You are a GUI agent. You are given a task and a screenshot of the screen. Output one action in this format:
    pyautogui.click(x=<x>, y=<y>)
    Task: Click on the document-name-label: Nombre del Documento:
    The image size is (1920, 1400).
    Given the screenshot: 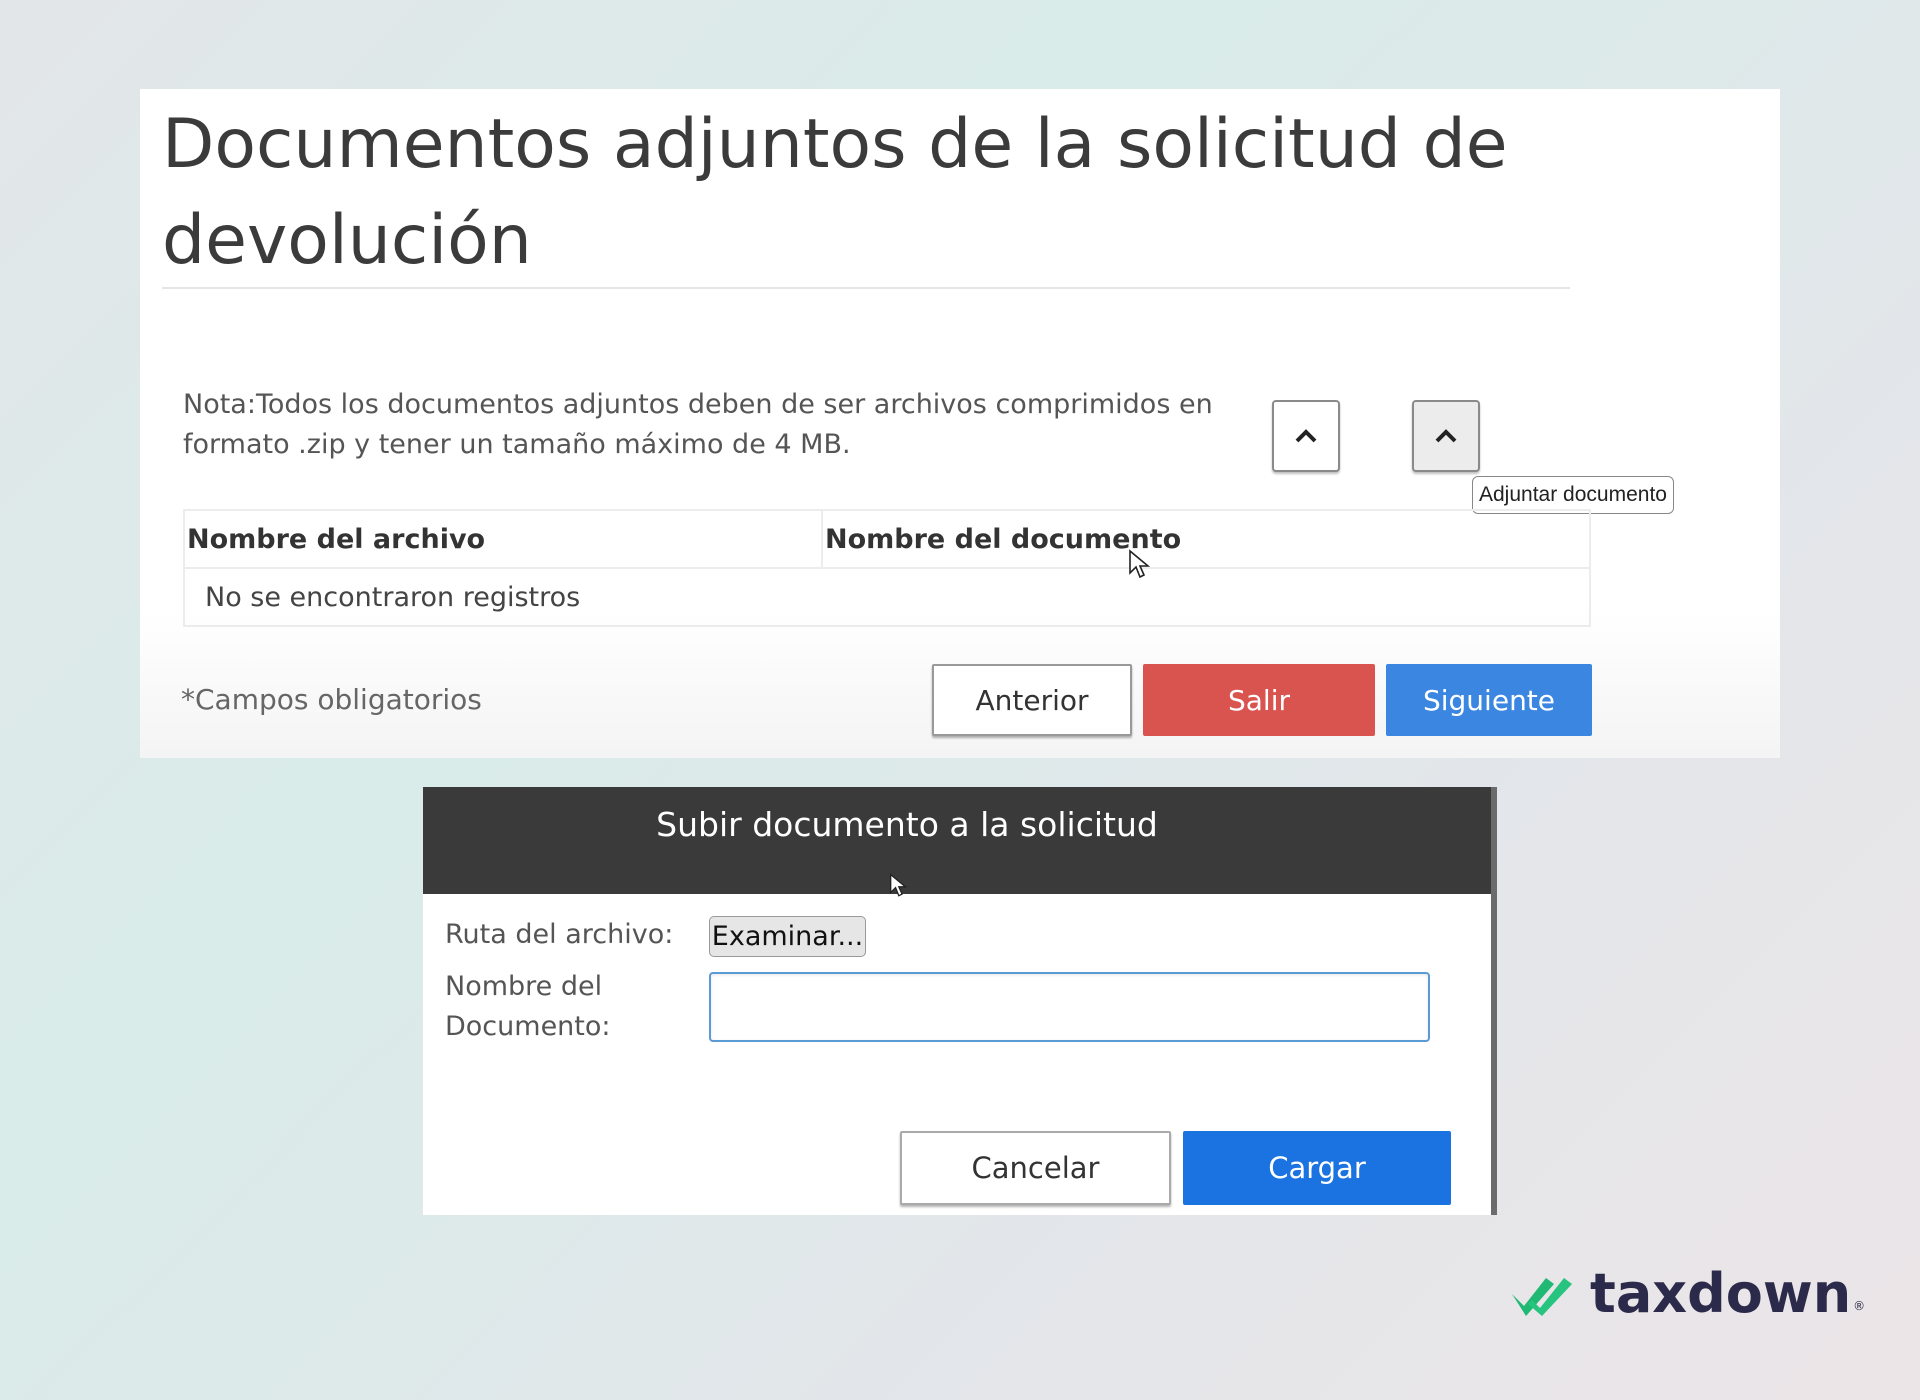 What is the action you would take?
    pyautogui.click(x=528, y=1006)
    